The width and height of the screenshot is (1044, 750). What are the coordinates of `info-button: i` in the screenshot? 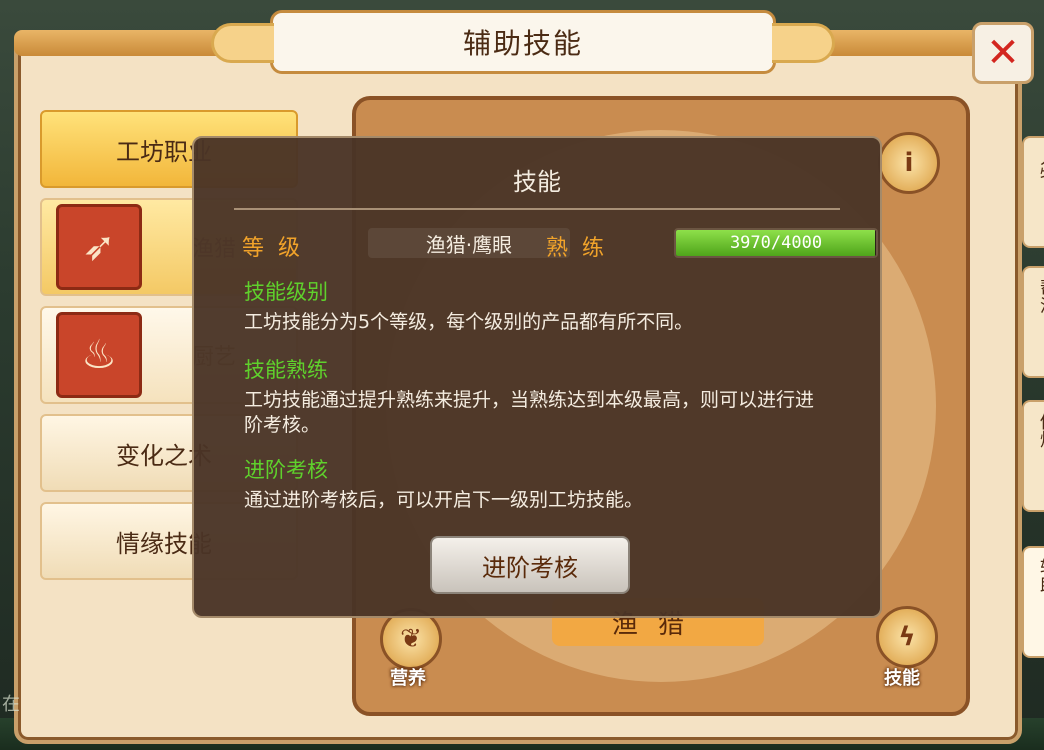 It's located at (909, 163).